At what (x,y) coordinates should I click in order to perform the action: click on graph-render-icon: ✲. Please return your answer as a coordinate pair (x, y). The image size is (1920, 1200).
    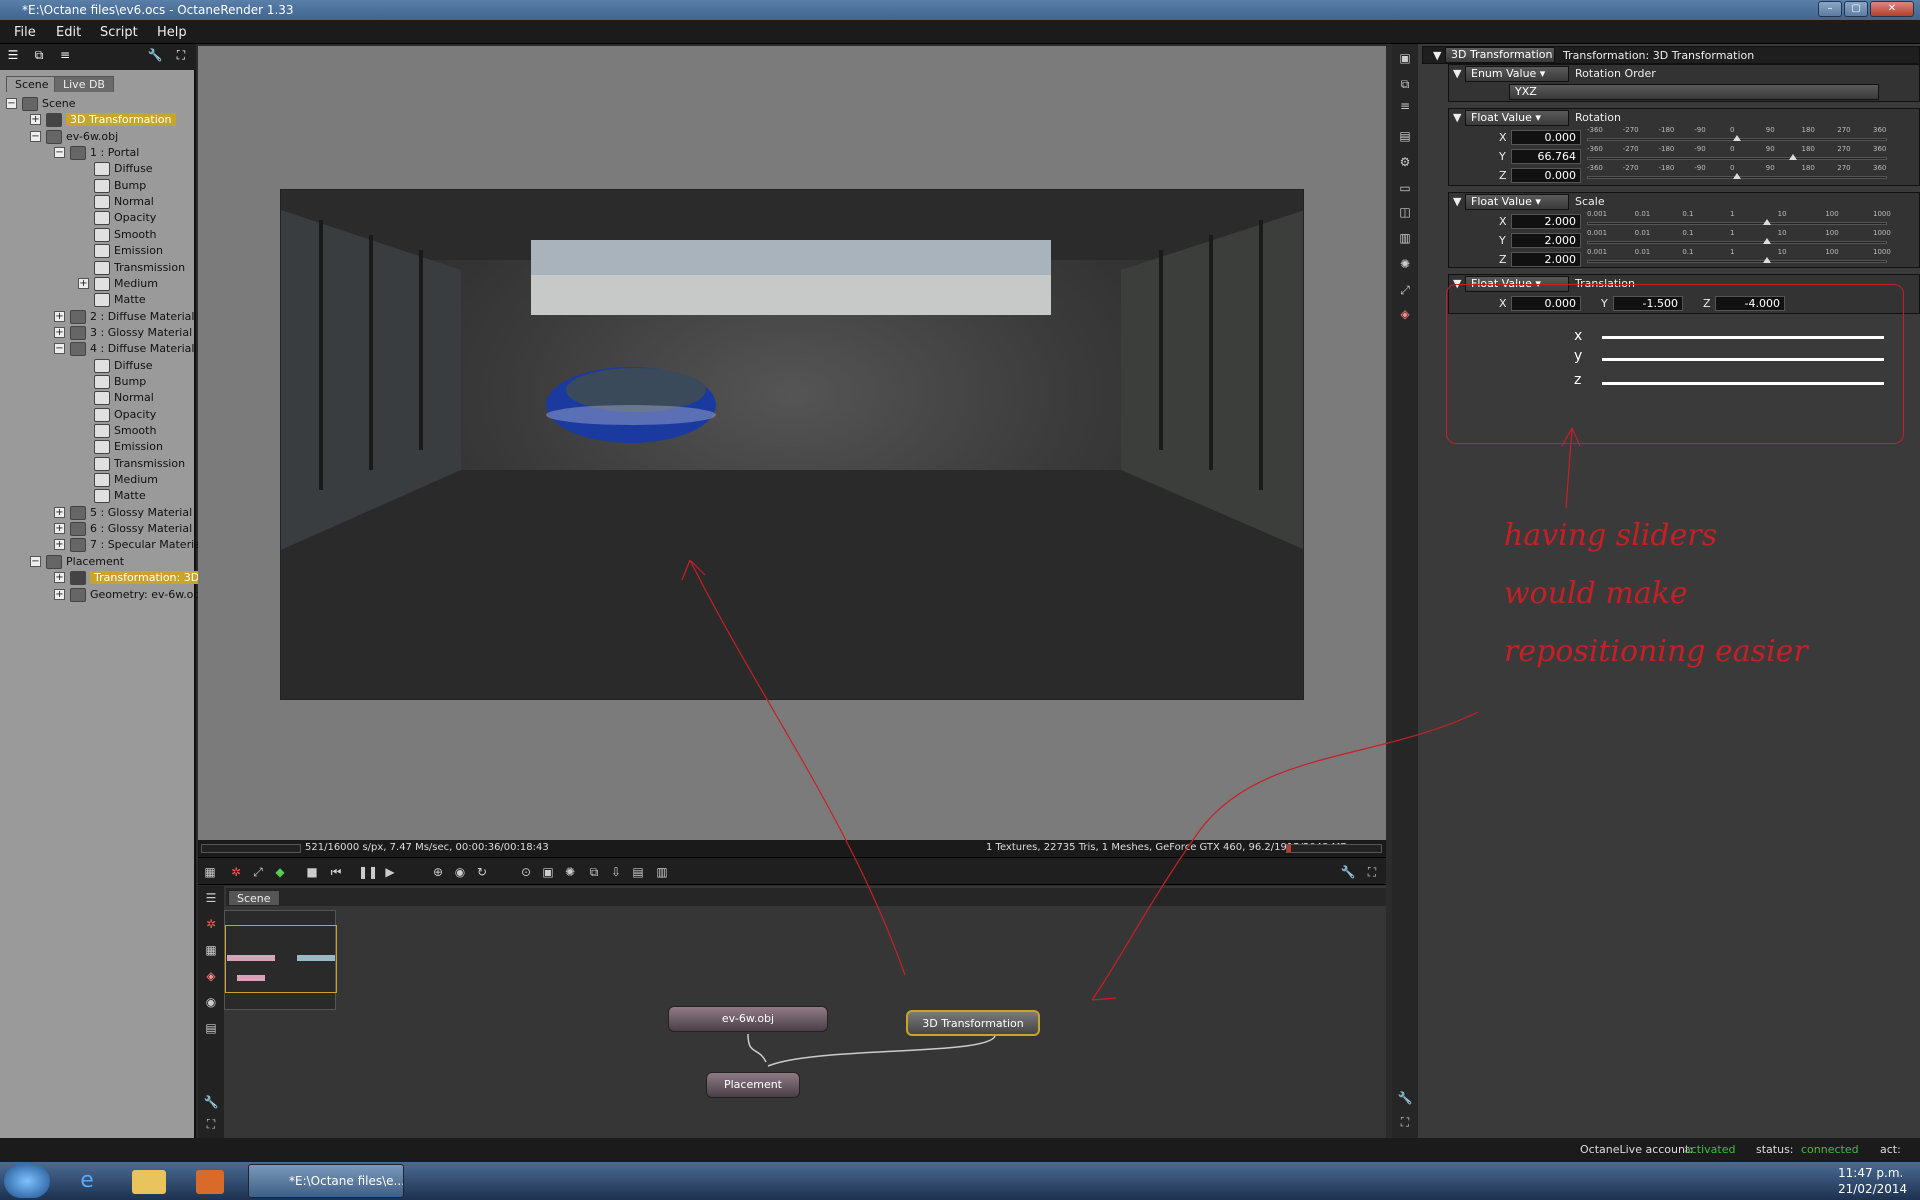
    Looking at the image, I should click on (211, 924).